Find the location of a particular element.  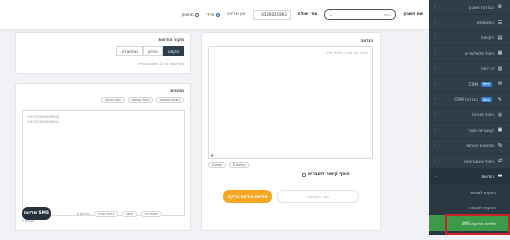

tab-manage-groups: ניהול קבוצות is located at coordinates (140, 100).